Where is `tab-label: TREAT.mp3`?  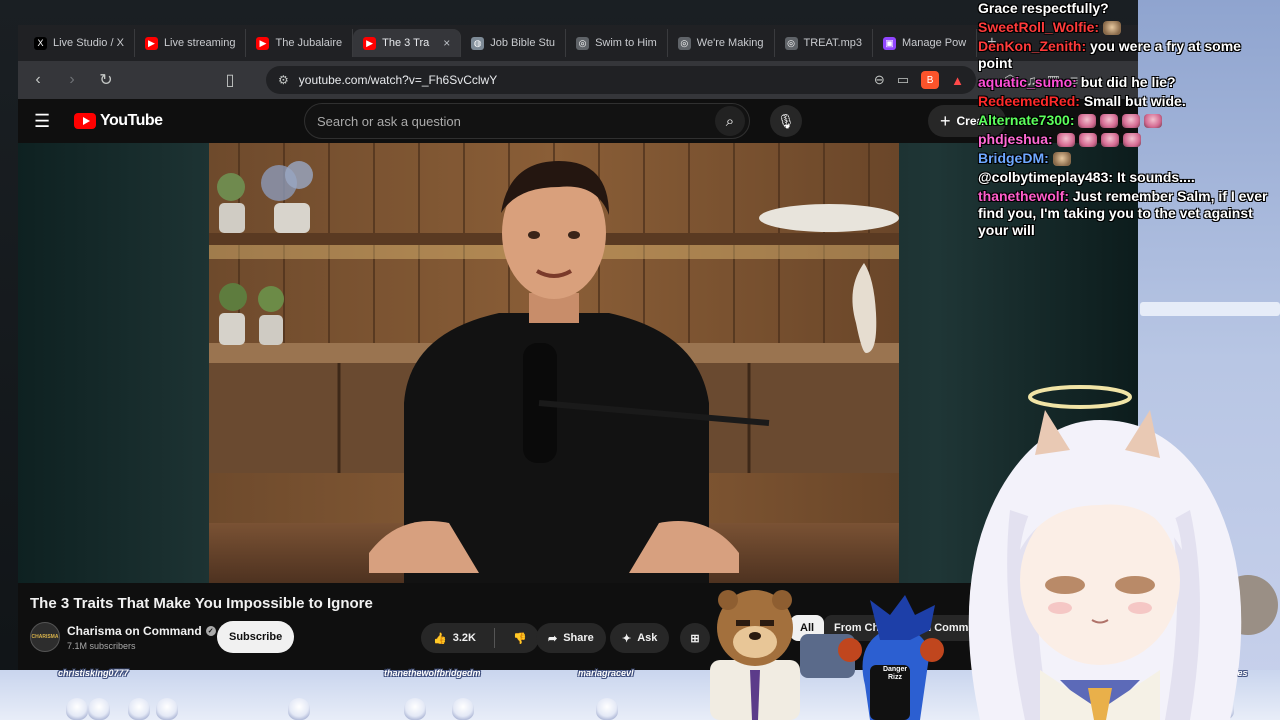
tab-label: TREAT.mp3 is located at coordinates (832, 43).